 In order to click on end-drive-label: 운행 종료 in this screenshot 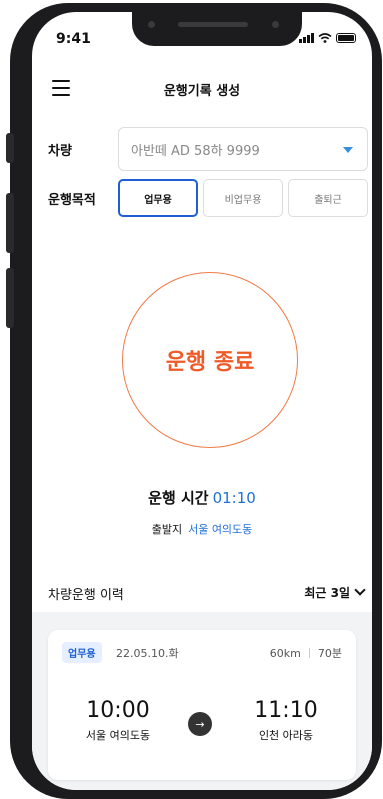, I will do `click(210, 362)`.